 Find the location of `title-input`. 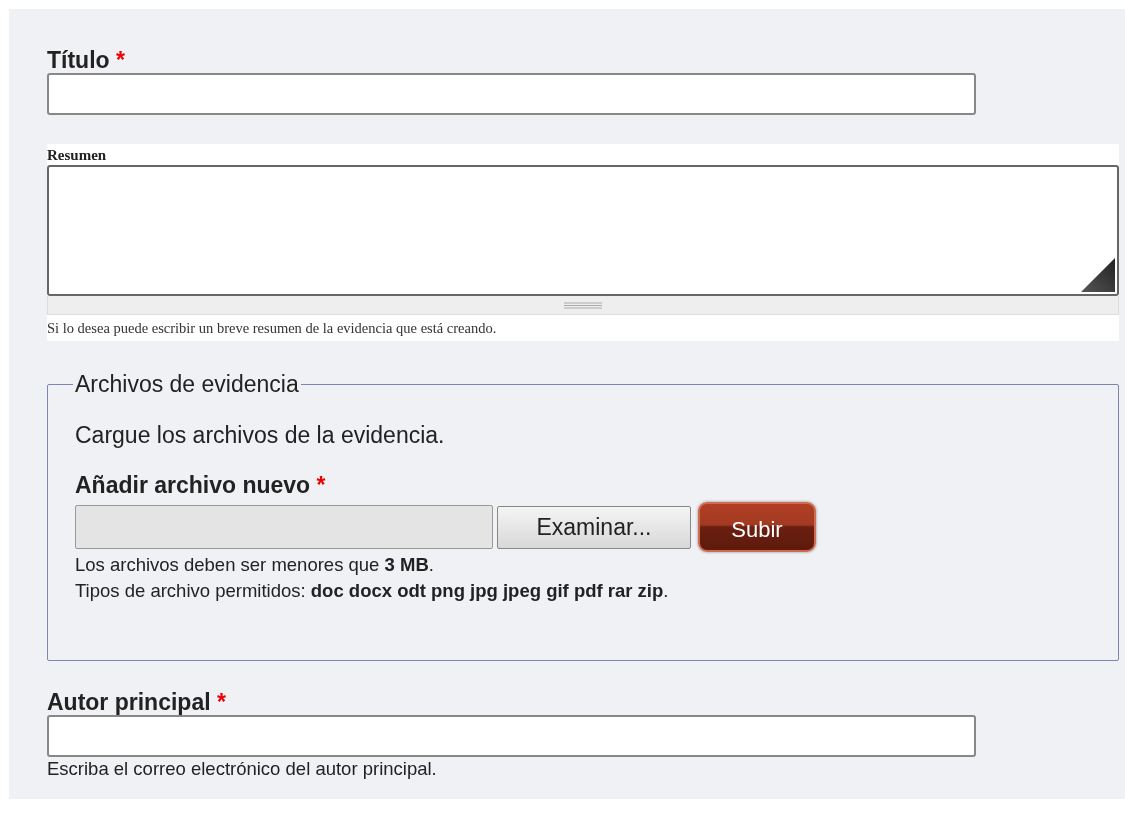

title-input is located at coordinates (511, 94).